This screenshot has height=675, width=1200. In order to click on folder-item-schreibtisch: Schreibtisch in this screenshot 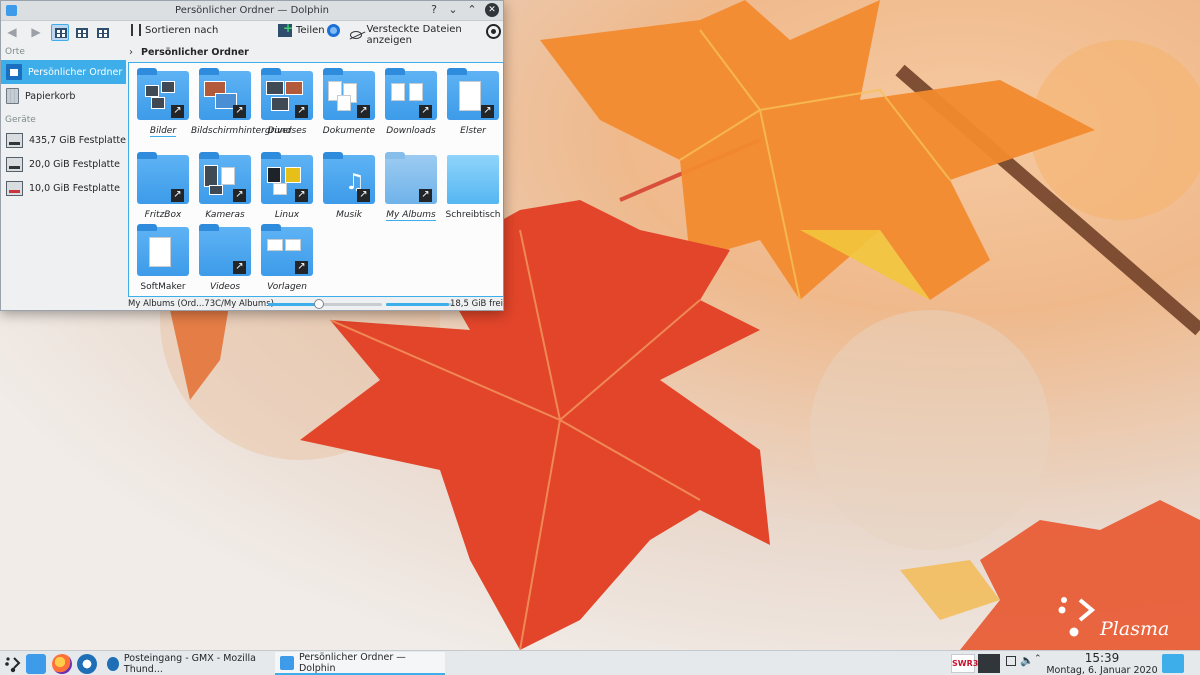, I will do `click(470, 189)`.